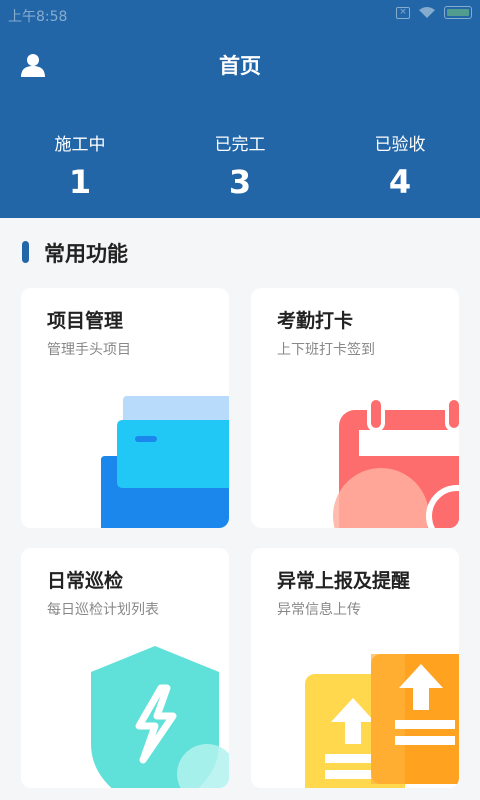 The height and width of the screenshot is (800, 480). I want to click on card-attendance: 考勤打卡 上下班打卡签到, so click(355, 408).